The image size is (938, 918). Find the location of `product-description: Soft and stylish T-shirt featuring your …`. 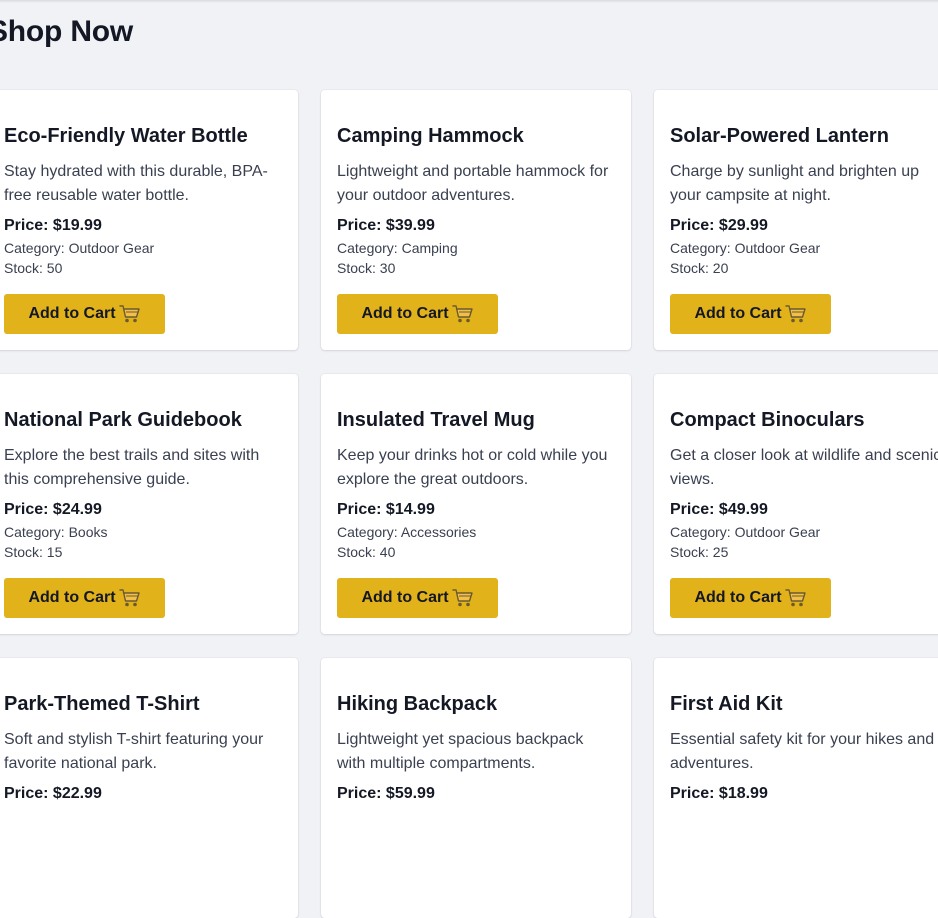

product-description: Soft and stylish T-shirt featuring your … is located at coordinates (134, 751).